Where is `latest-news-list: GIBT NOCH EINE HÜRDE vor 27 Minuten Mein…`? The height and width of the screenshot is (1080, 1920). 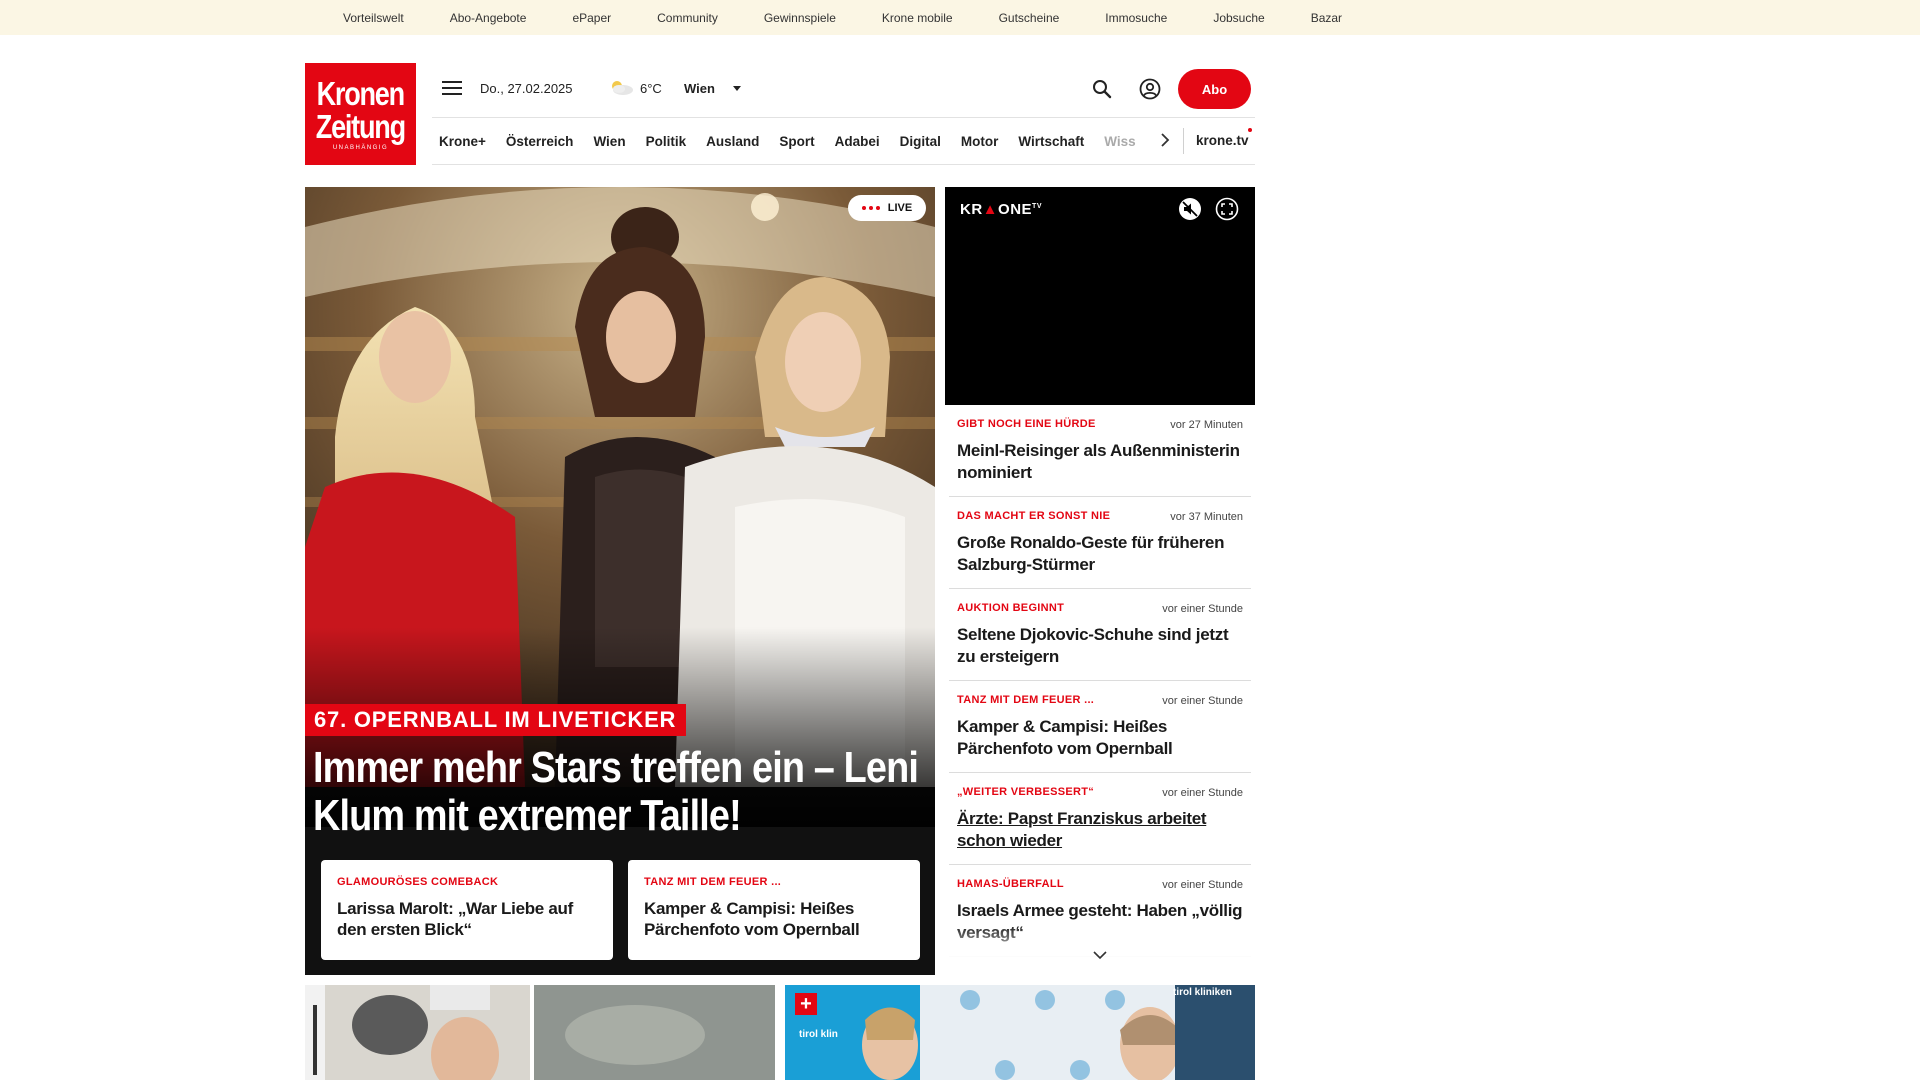 latest-news-list: GIBT NOCH EINE HÜRDE vor 27 Minuten Mein… is located at coordinates (1100, 689).